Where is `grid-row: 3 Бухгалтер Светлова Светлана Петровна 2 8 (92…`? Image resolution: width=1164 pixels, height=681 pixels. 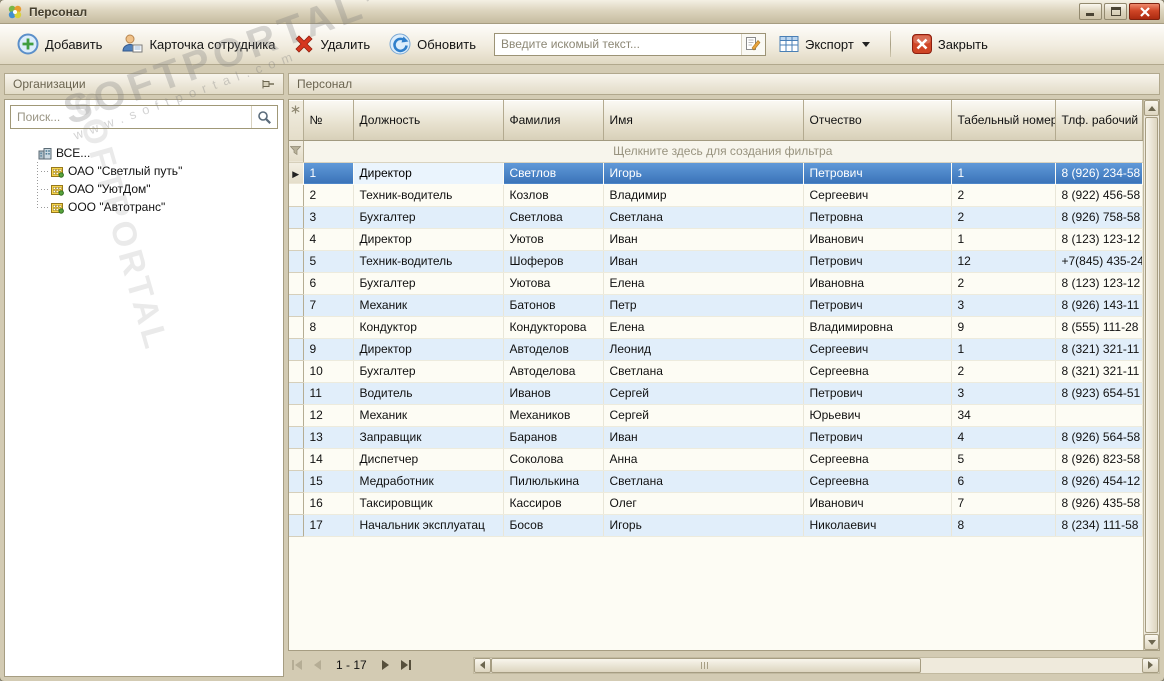 grid-row: 3 Бухгалтер Светлова Светлана Петровна 2 8 (92… is located at coordinates (716, 217).